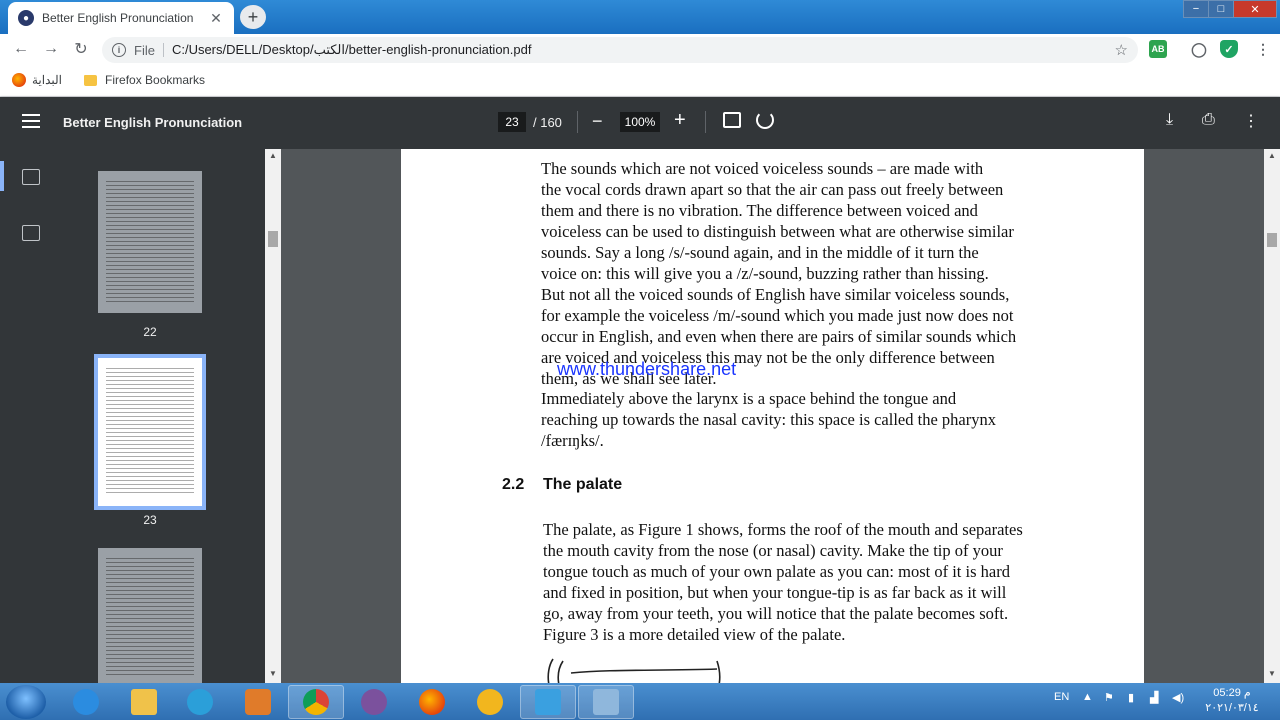 This screenshot has height=720, width=1280. I want to click on section-title: The palate, so click(583, 484).